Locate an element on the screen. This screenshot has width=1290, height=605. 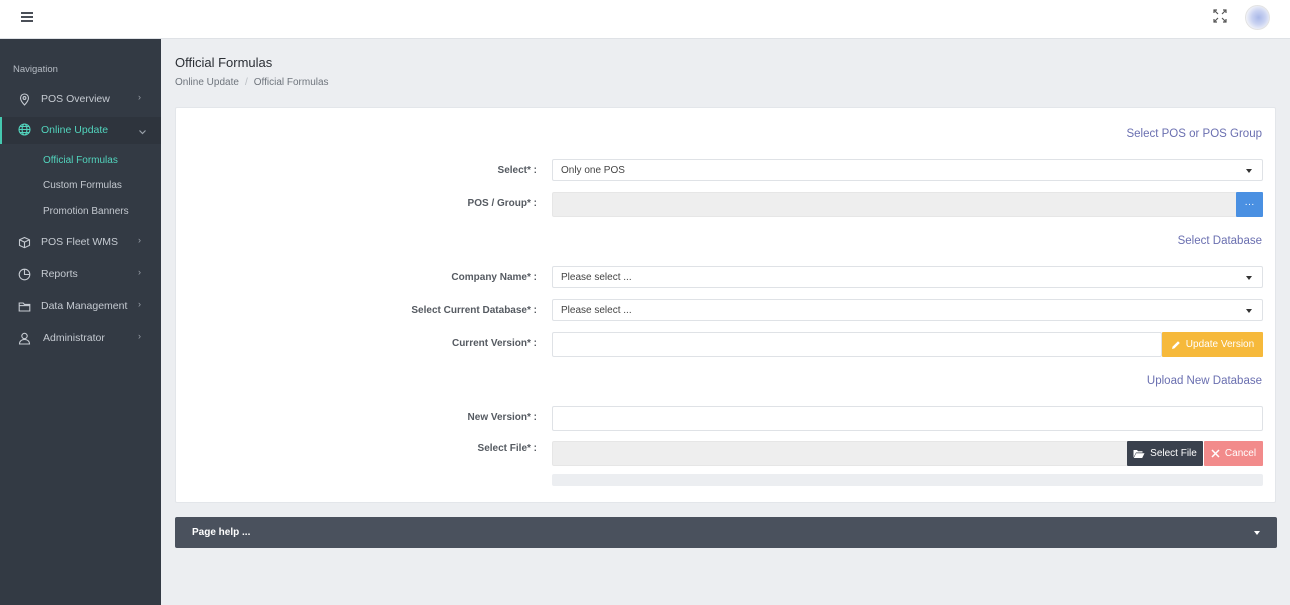
section-link-upload-database: Upload New Database is located at coordinates (1204, 381).